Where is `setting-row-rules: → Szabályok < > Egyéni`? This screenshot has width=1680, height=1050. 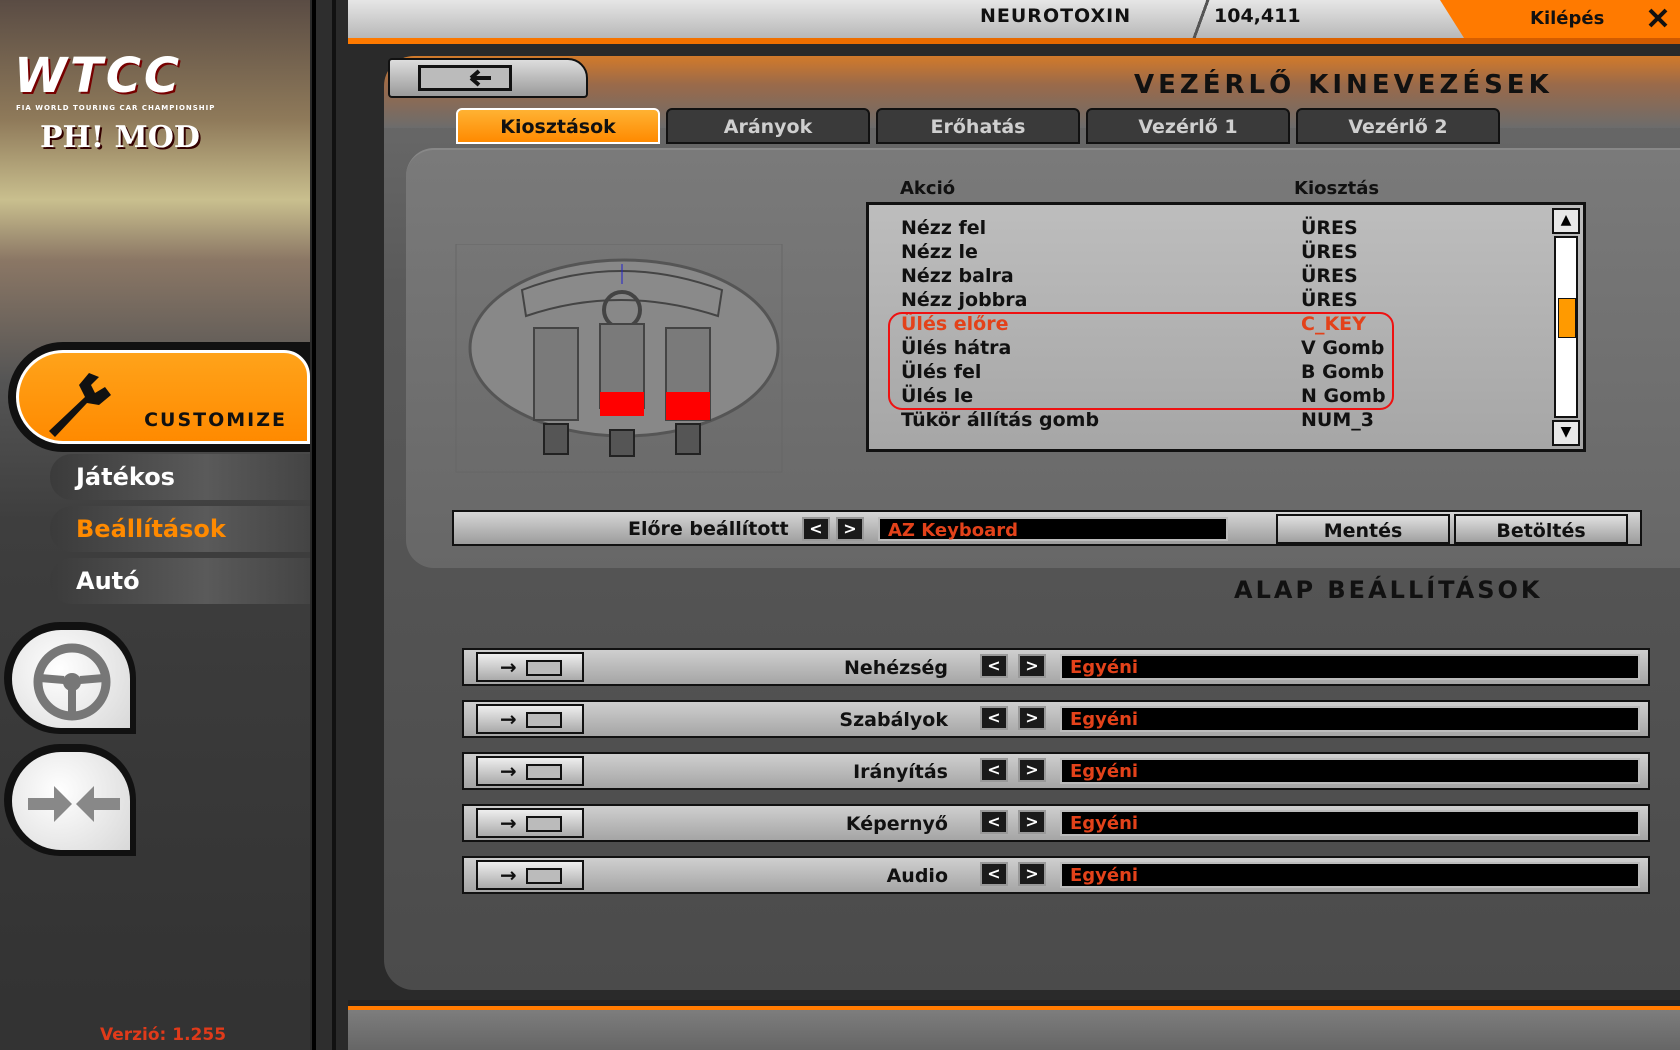
setting-row-rules: → Szabályok < > Egyéni is located at coordinates (1056, 719).